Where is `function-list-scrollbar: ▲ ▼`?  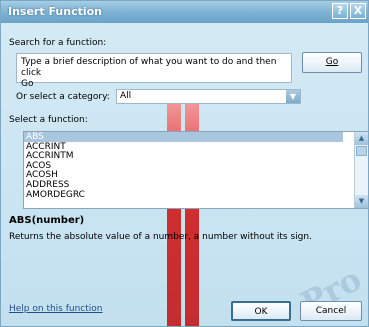
function-list-scrollbar: ▲ ▼ is located at coordinates (361, 170).